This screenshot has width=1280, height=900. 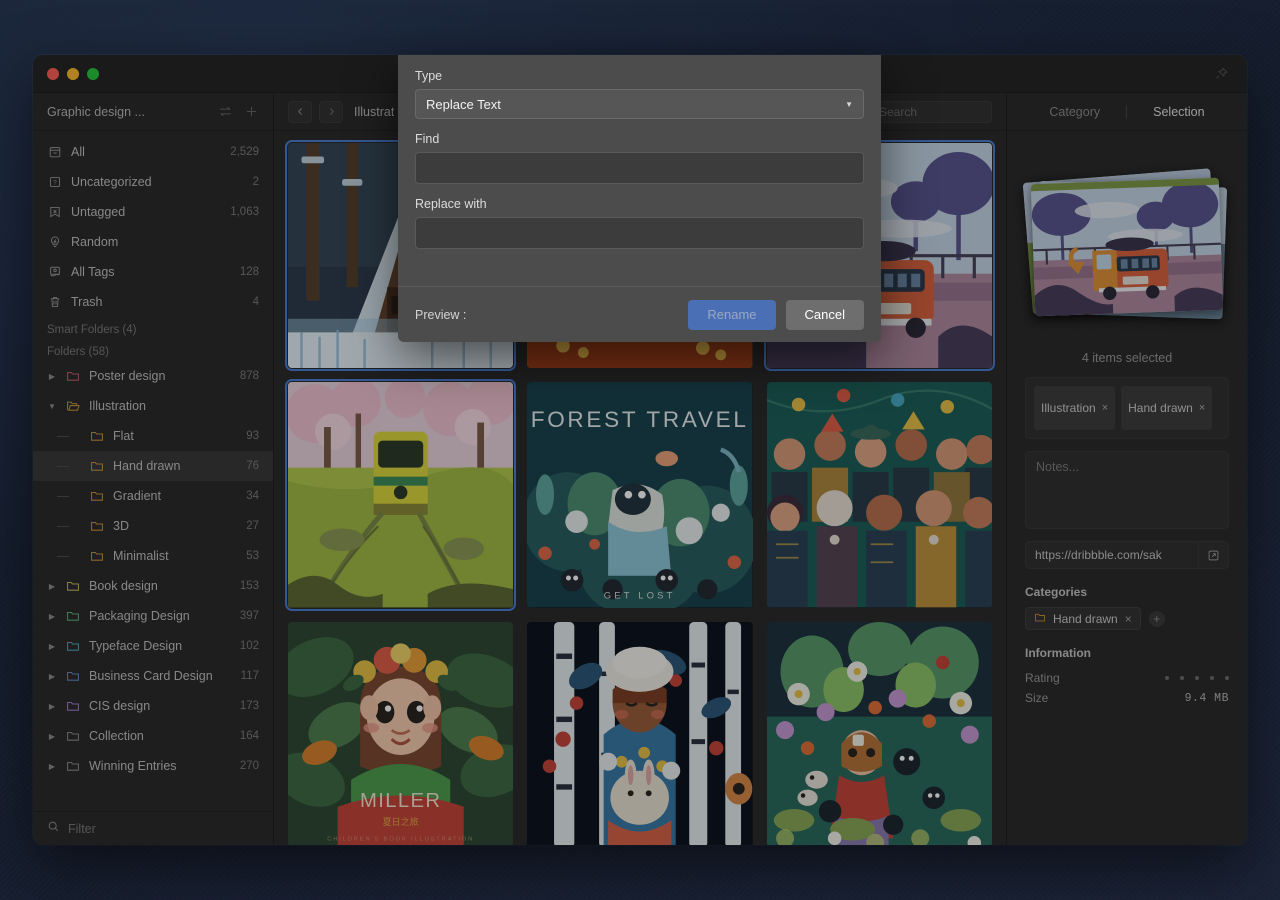 I want to click on rename-button: Rename, so click(x=732, y=314).